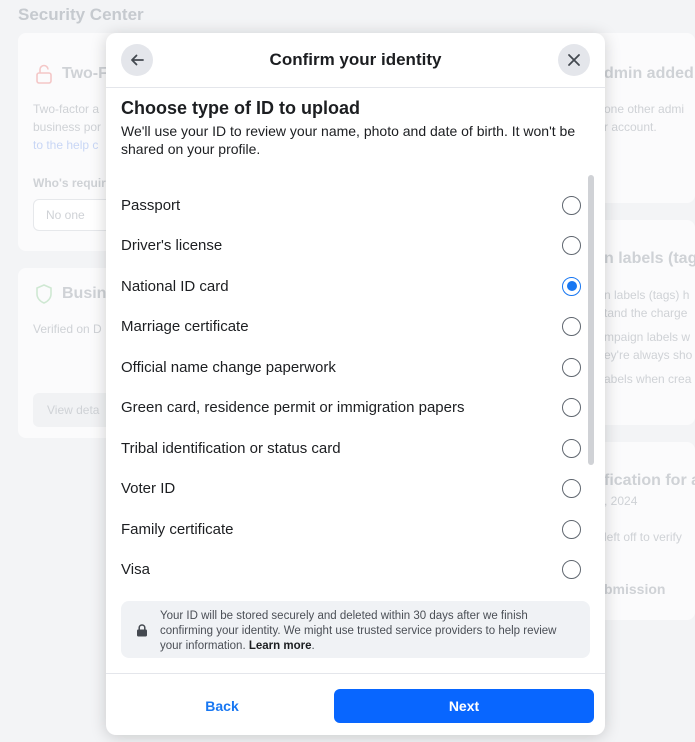 The image size is (695, 742). What do you see at coordinates (228, 367) in the screenshot?
I see `option-label: Official name change paperwork` at bounding box center [228, 367].